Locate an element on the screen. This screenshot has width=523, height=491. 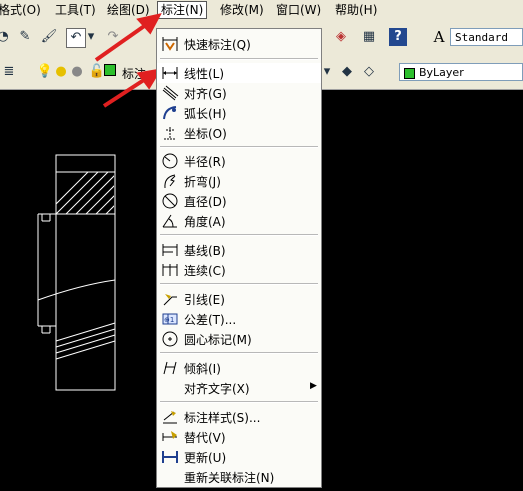
menu-dimension: 标注(N) is located at coordinates (182, 10).